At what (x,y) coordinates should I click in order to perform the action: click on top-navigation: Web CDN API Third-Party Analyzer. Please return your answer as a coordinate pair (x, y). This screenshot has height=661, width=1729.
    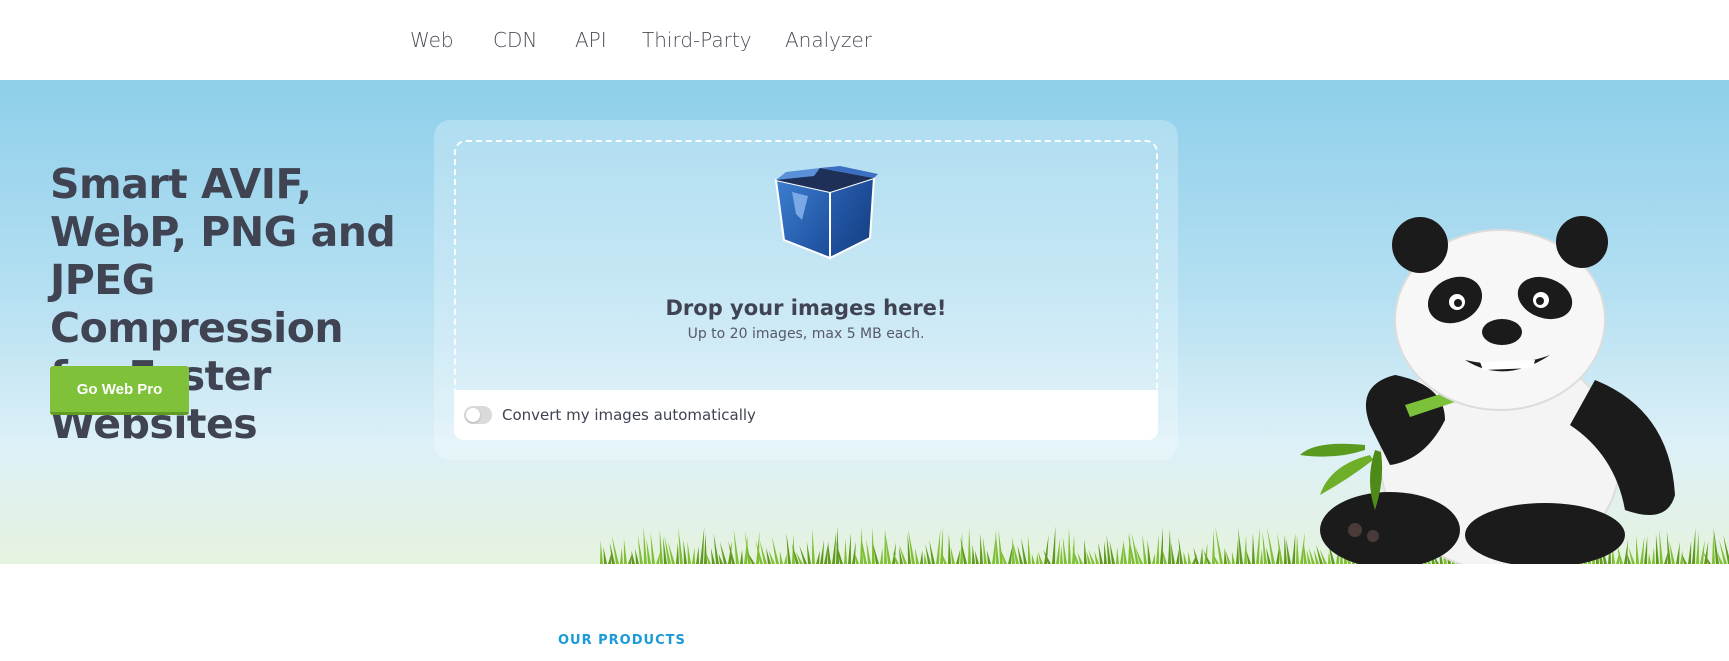
    Looking at the image, I should click on (864, 40).